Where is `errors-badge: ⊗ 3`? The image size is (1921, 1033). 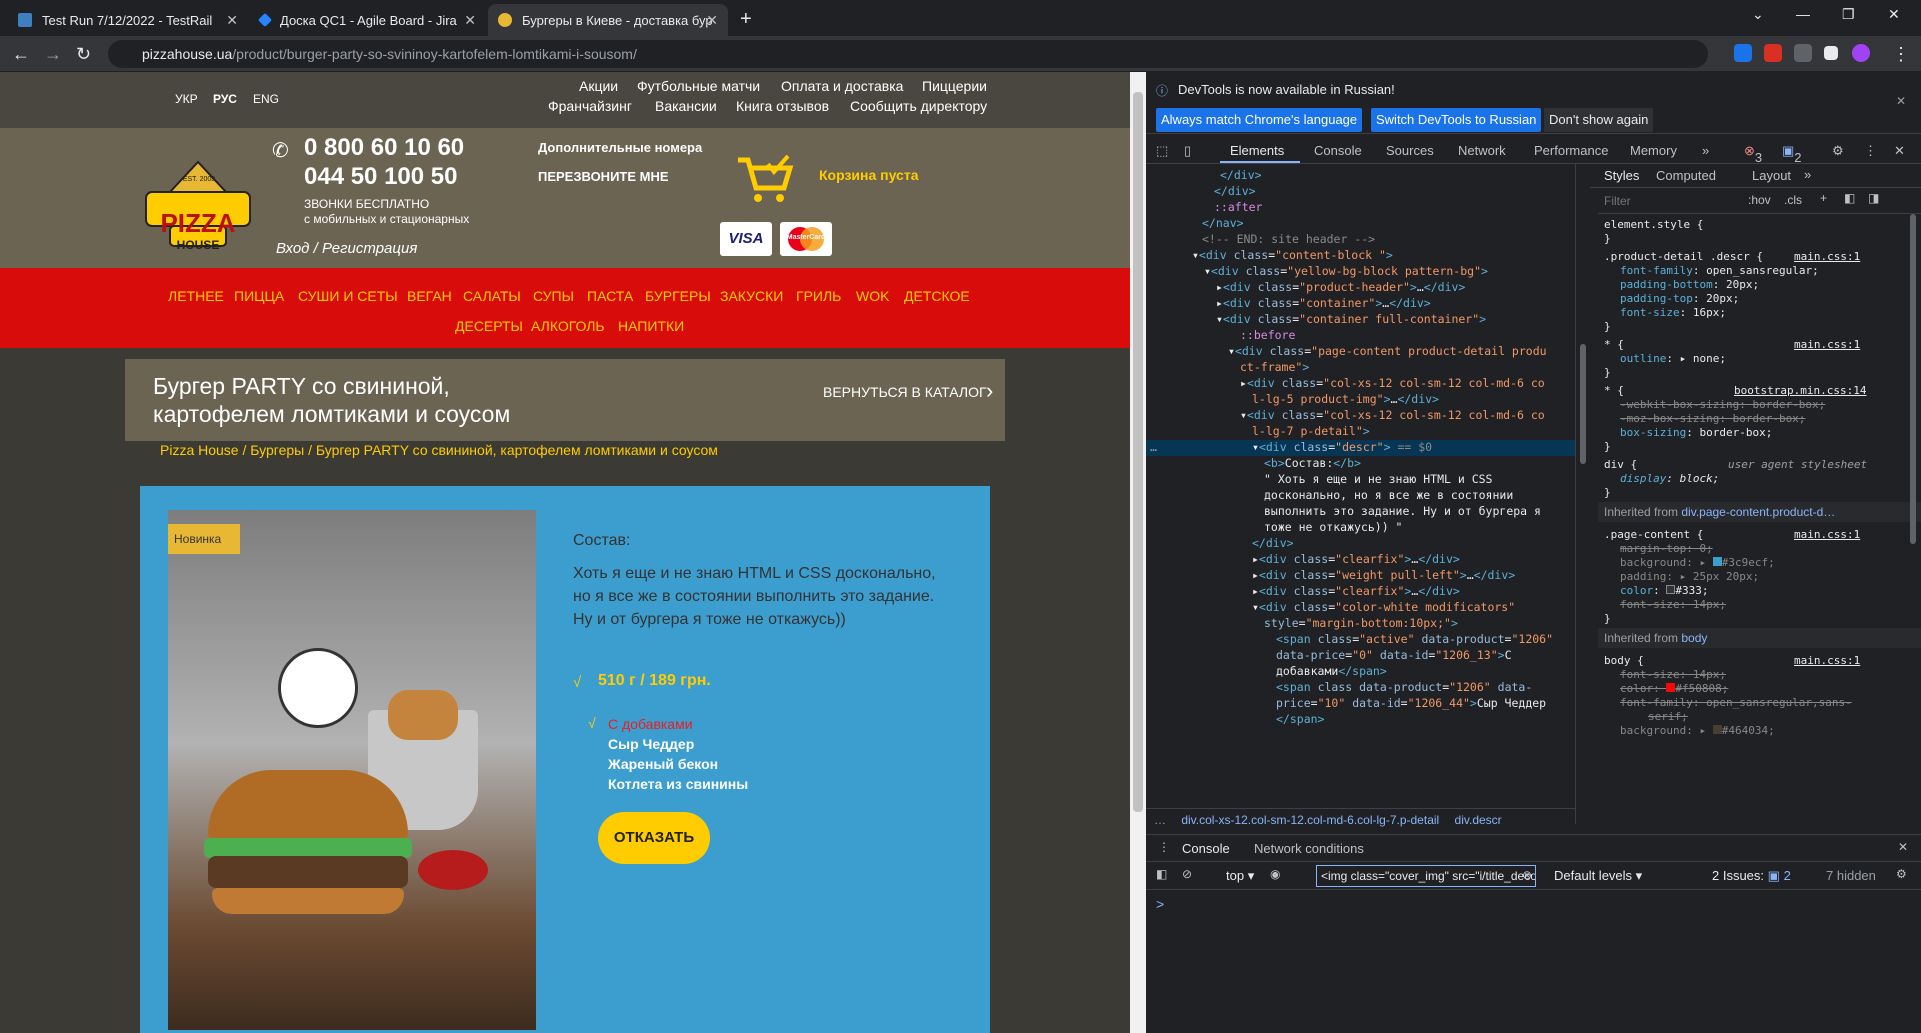 errors-badge: ⊗ 3 is located at coordinates (1753, 154).